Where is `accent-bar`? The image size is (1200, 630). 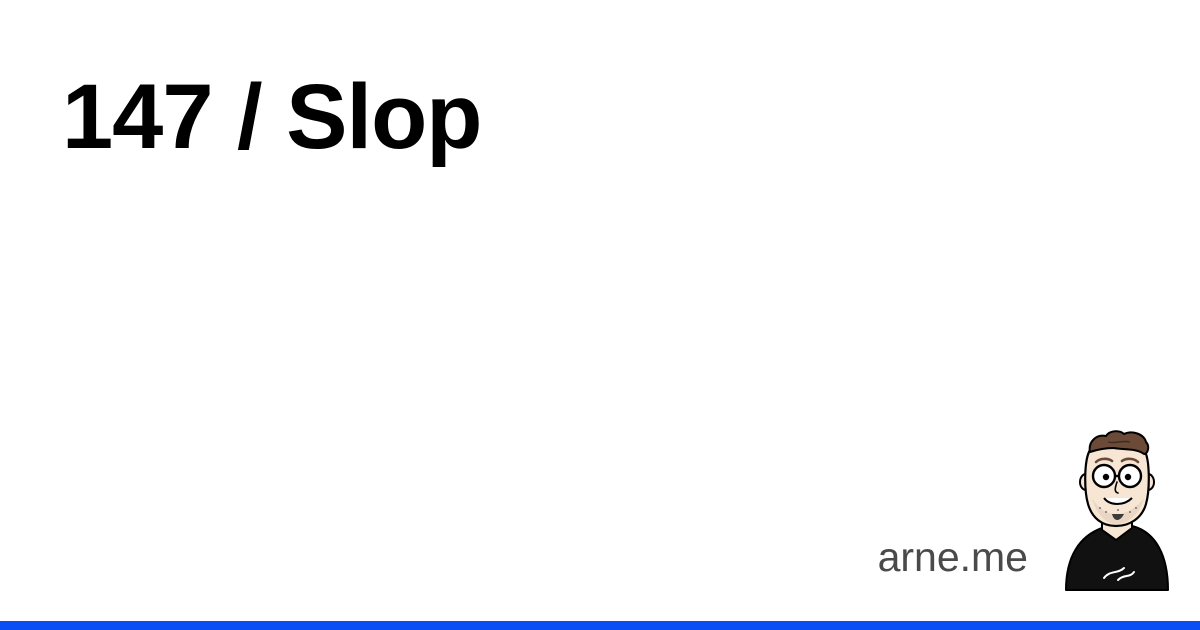
accent-bar is located at coordinates (600, 625).